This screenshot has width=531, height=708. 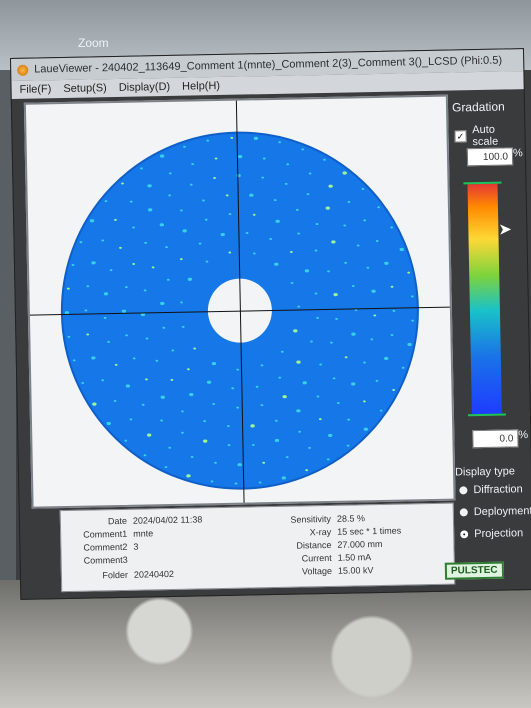 I want to click on gradation-max-input: 100.0, so click(x=490, y=157).